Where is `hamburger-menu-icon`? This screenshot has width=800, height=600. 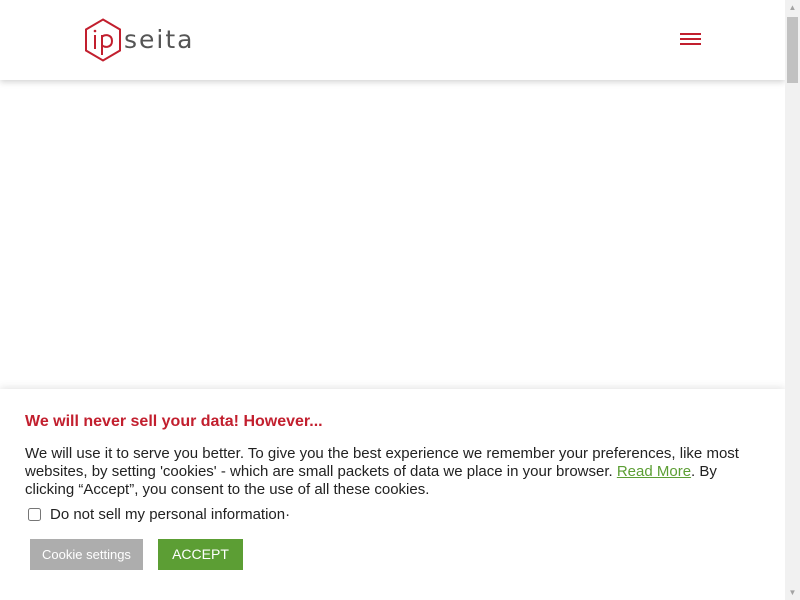
hamburger-menu-icon is located at coordinates (691, 39).